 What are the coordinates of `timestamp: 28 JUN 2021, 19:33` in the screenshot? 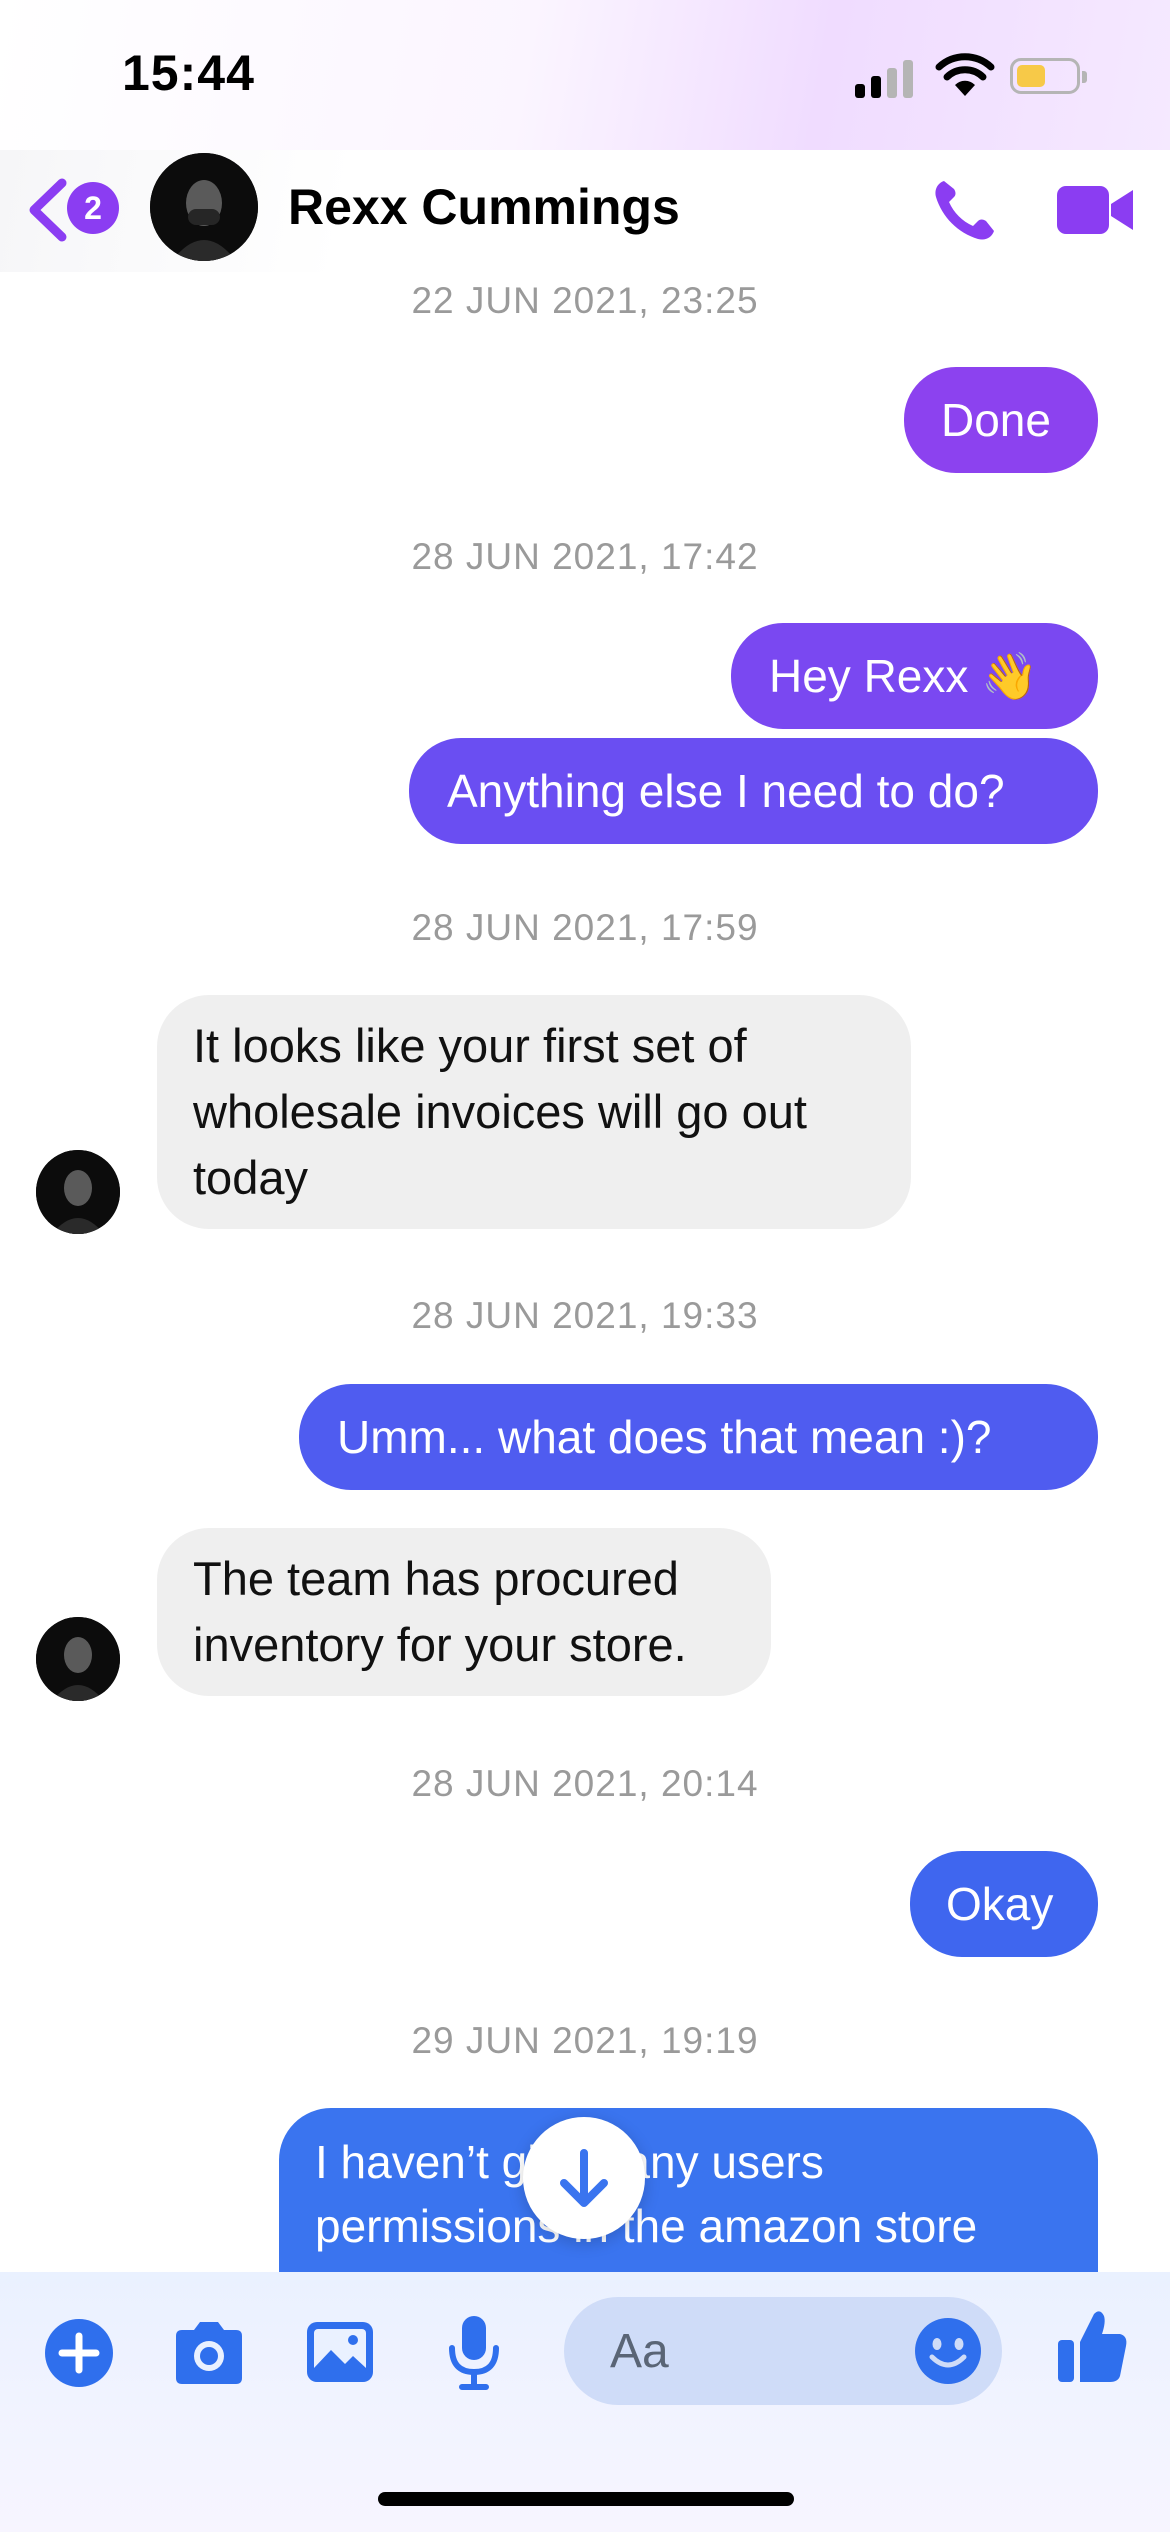 It's located at (585, 1315).